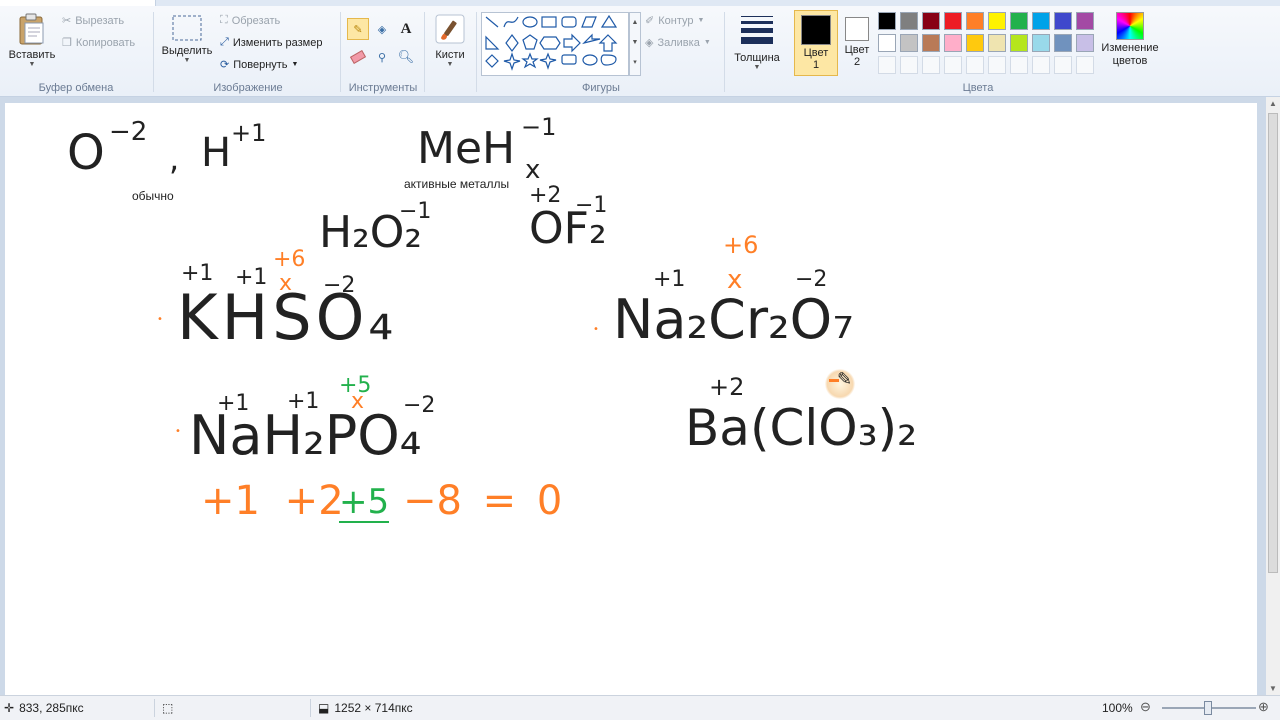  I want to click on zoom-slider-thumb, so click(1208, 708).